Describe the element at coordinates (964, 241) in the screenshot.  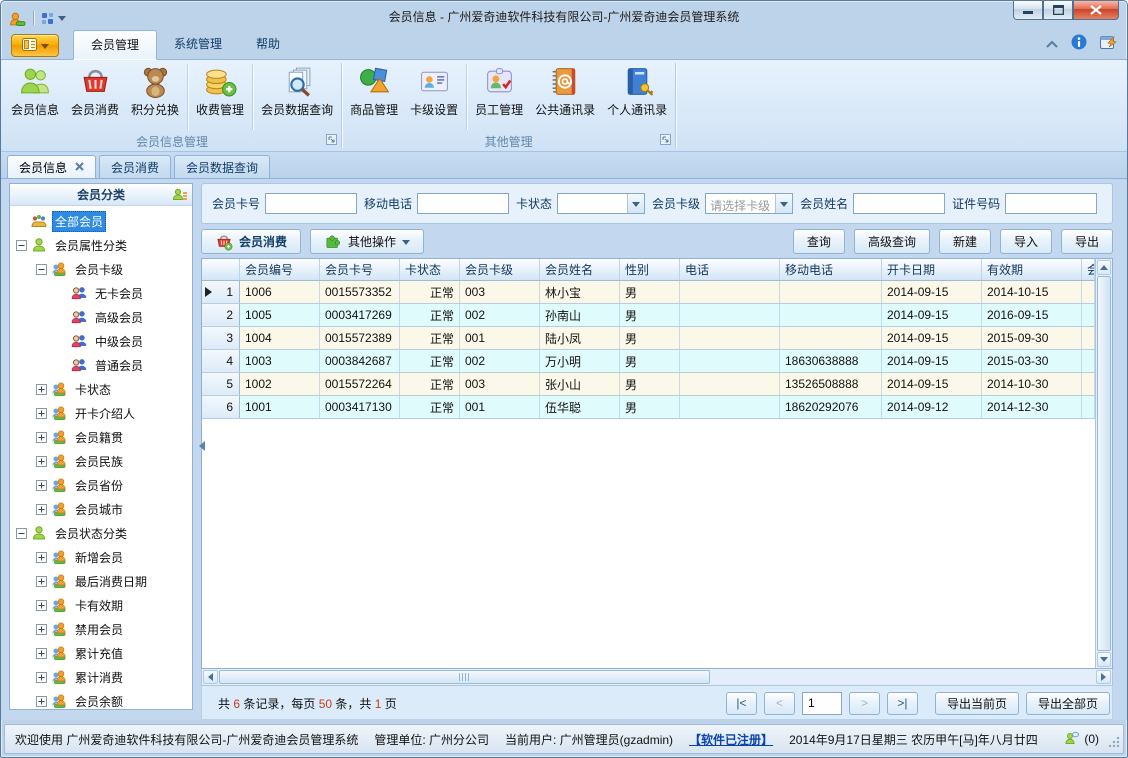
I see `new-button: 新建` at that location.